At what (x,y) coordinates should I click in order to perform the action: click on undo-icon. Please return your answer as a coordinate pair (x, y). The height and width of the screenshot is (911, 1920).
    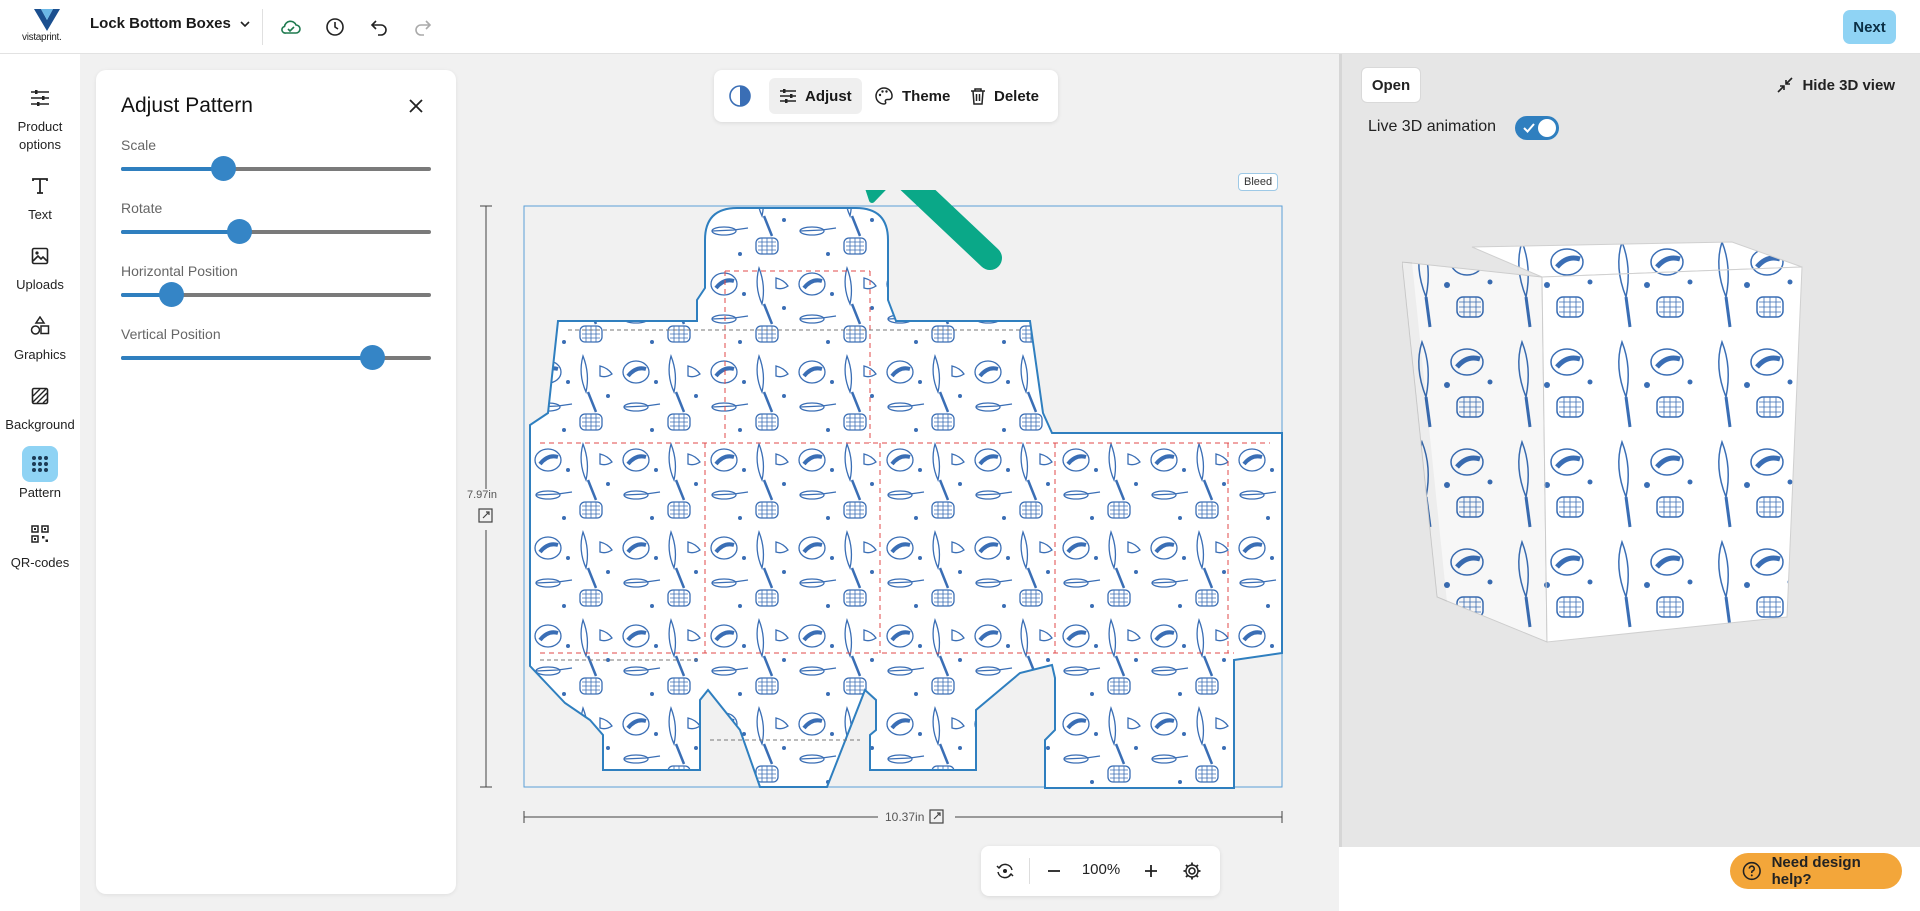
    Looking at the image, I should click on (379, 27).